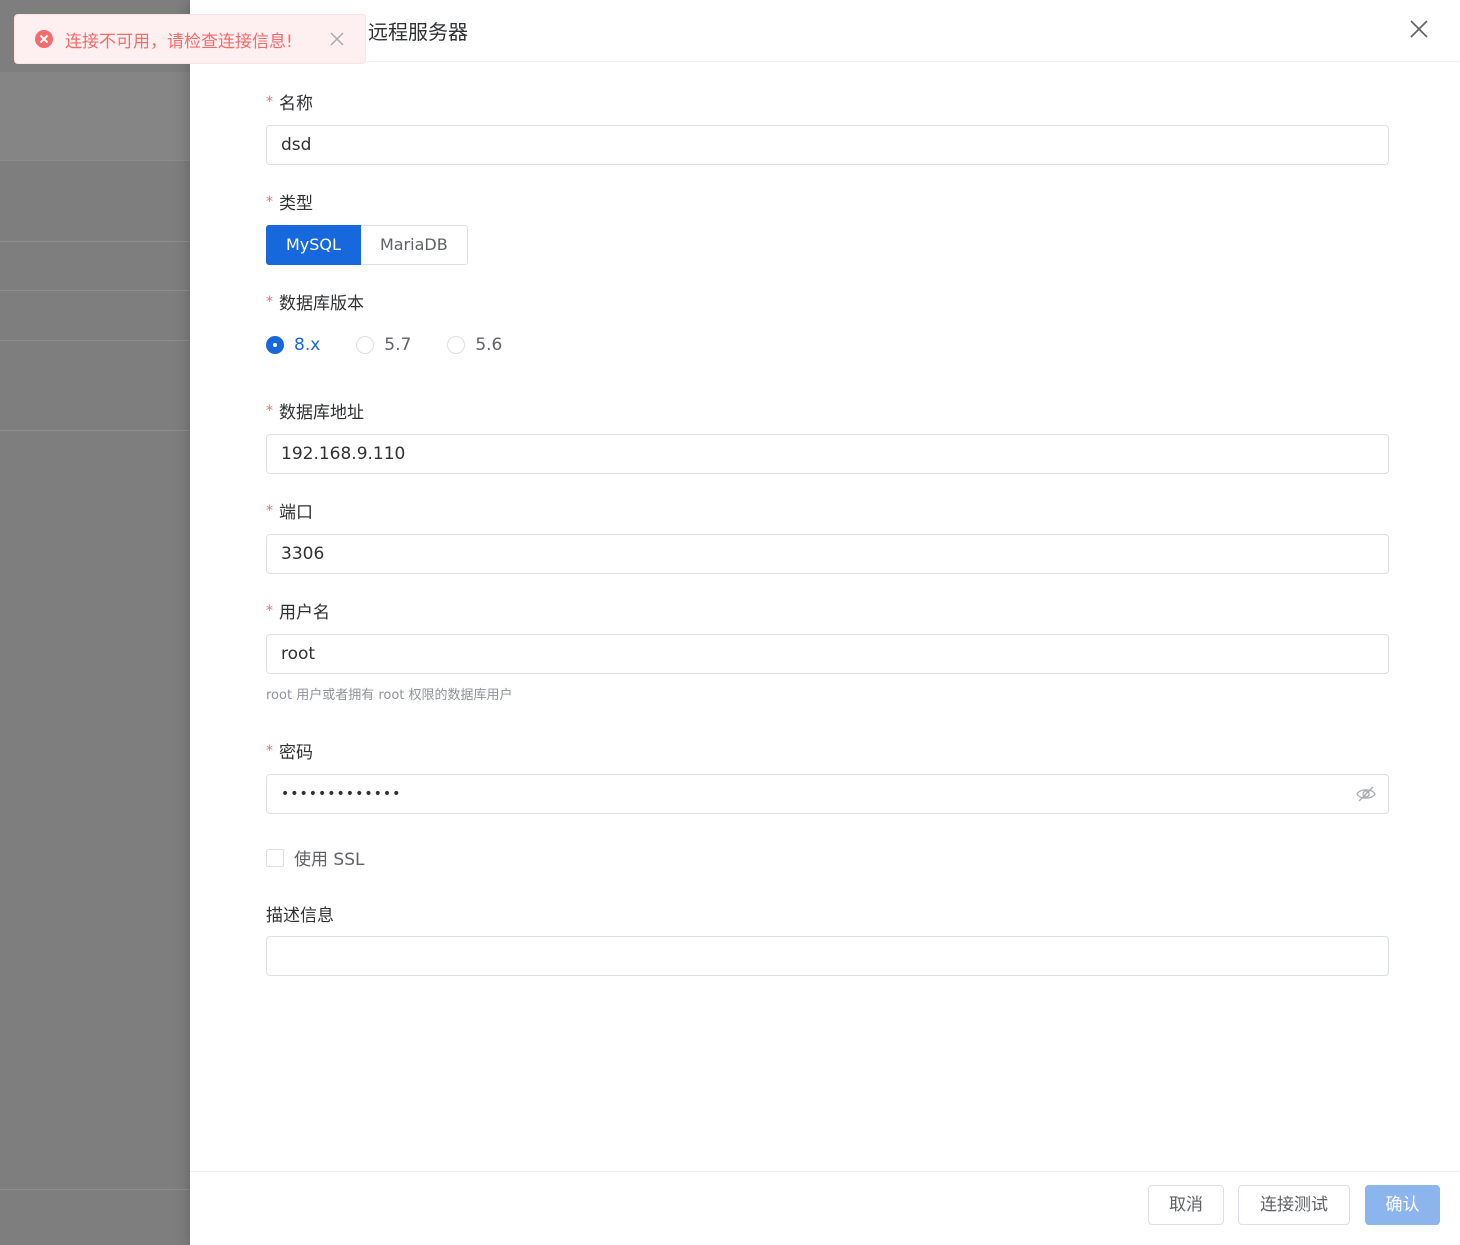  What do you see at coordinates (313, 245) in the screenshot?
I see `type-option-mysql: MySQL` at bounding box center [313, 245].